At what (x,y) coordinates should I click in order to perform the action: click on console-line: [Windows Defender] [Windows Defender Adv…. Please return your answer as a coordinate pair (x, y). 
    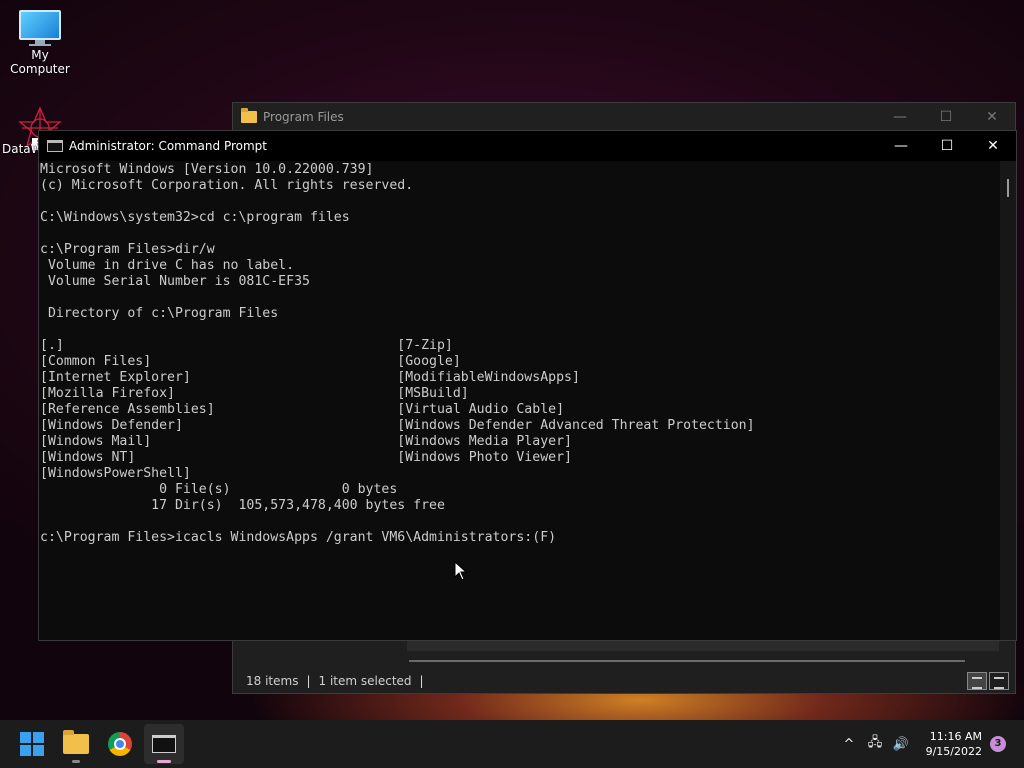
    Looking at the image, I should click on (397, 425).